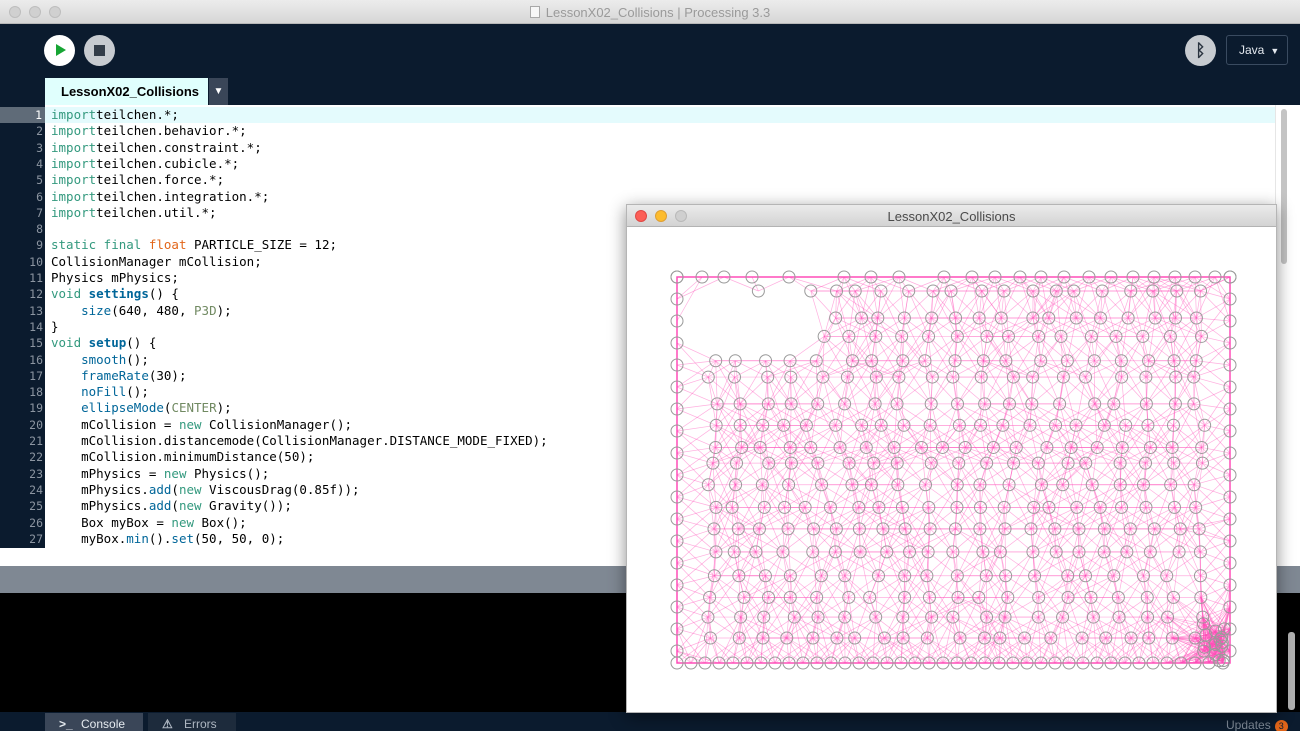 The width and height of the screenshot is (1300, 731). Describe the element at coordinates (36, 294) in the screenshot. I see `line-number: 12` at that location.